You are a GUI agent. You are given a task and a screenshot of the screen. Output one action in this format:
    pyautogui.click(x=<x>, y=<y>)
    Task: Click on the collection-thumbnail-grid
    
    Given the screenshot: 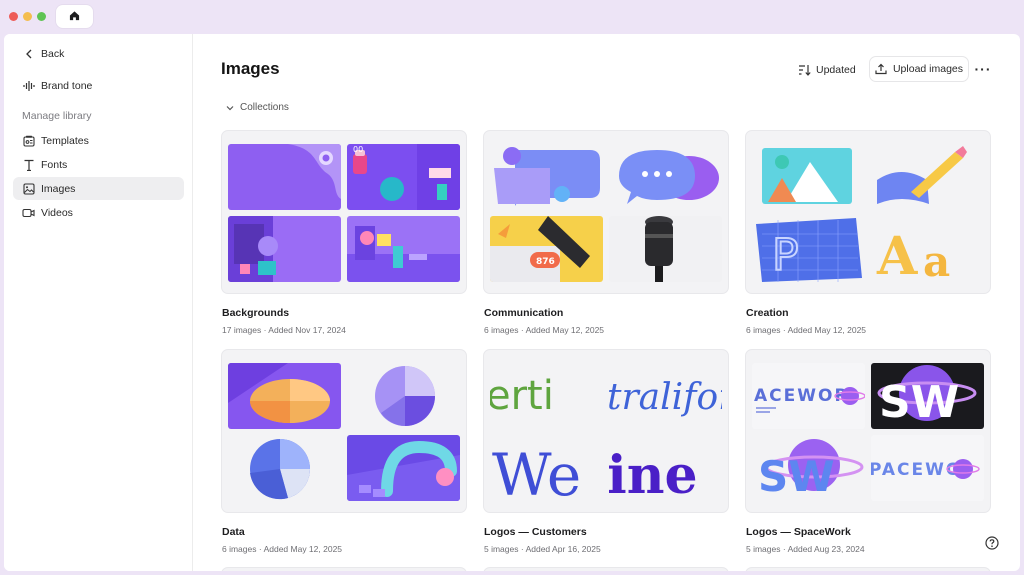 What is the action you would take?
    pyautogui.click(x=344, y=431)
    